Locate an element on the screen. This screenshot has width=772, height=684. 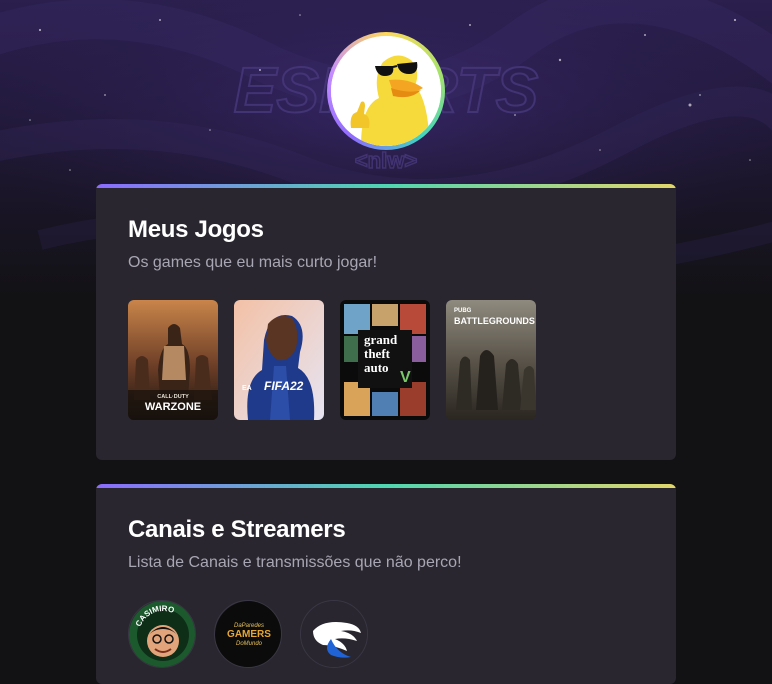
channel-wings is located at coordinates (334, 634).